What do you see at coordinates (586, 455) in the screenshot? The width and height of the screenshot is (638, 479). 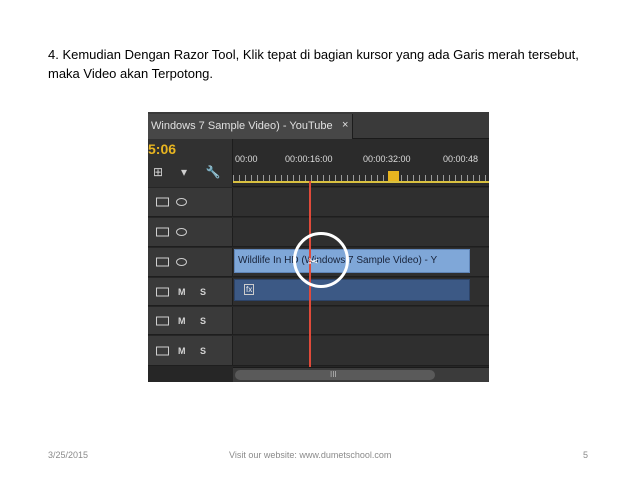 I see `footer-page-number: 5` at bounding box center [586, 455].